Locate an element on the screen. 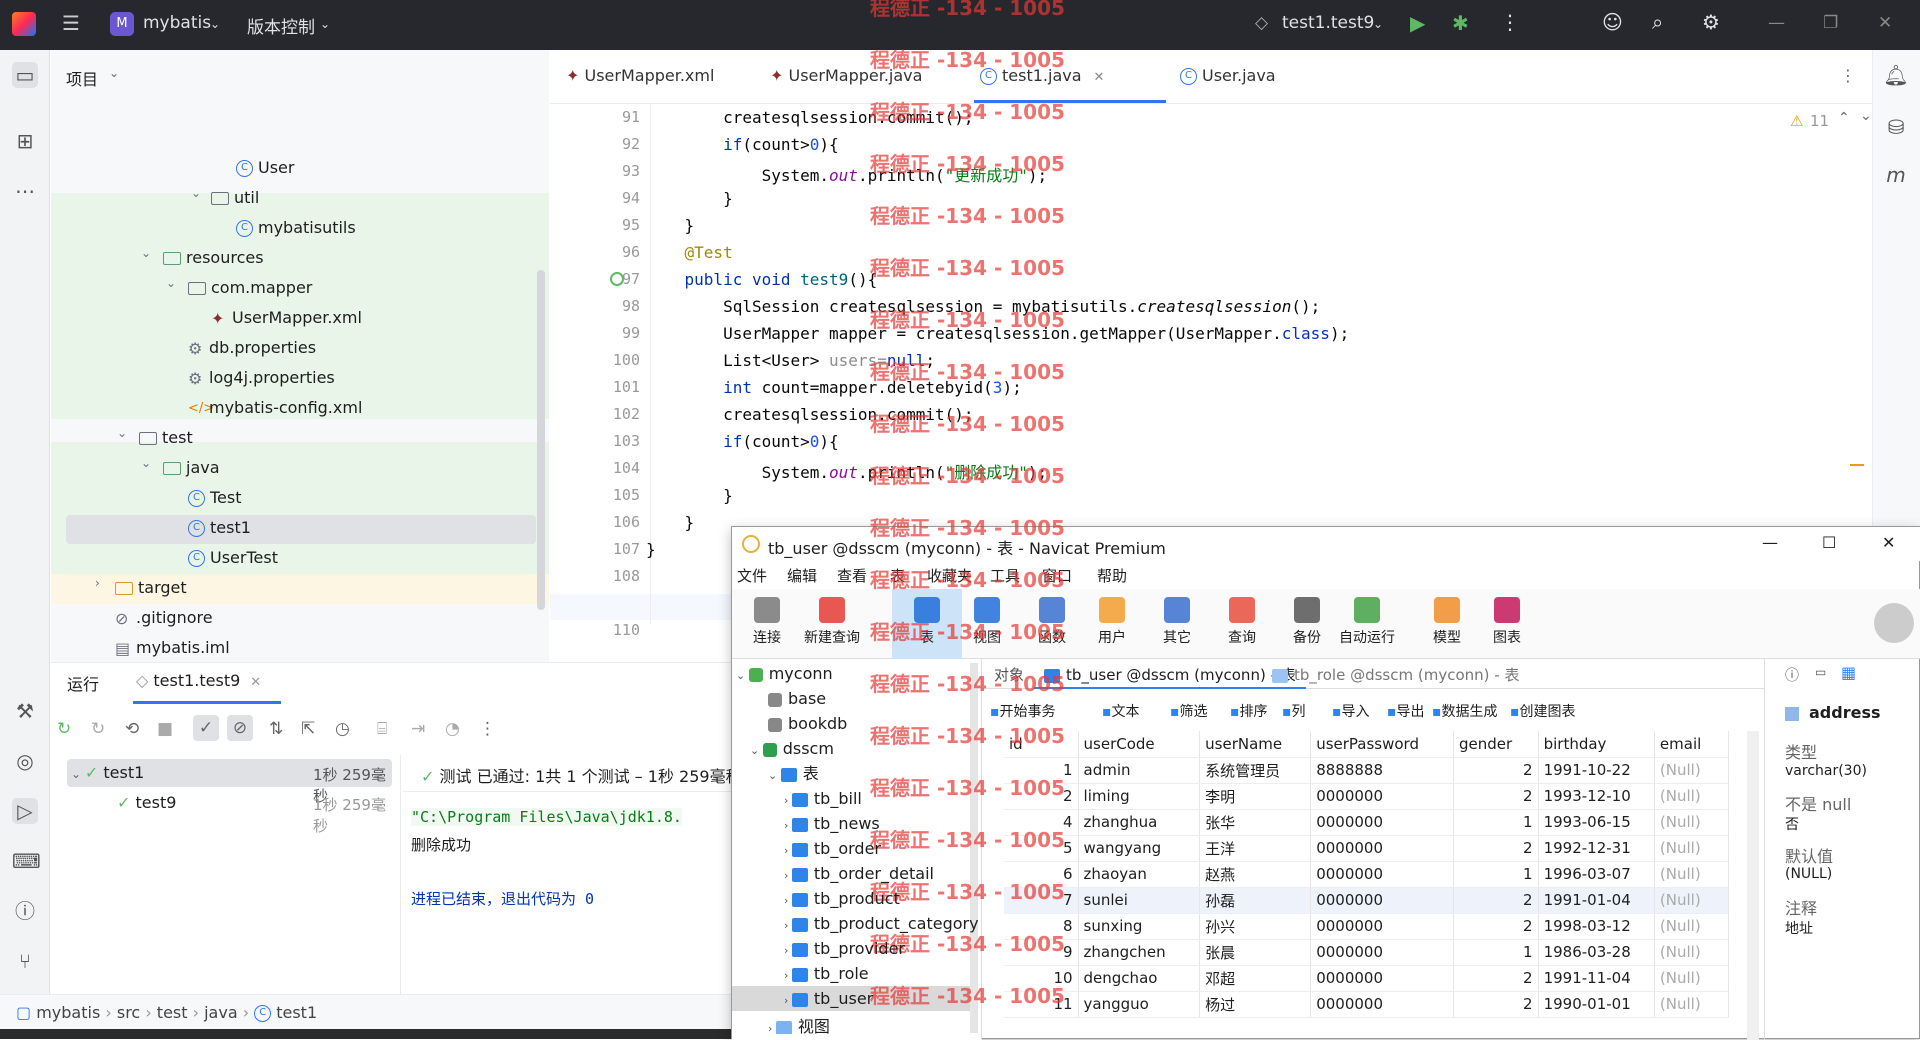  git-icon: ⑂ is located at coordinates (25, 961).